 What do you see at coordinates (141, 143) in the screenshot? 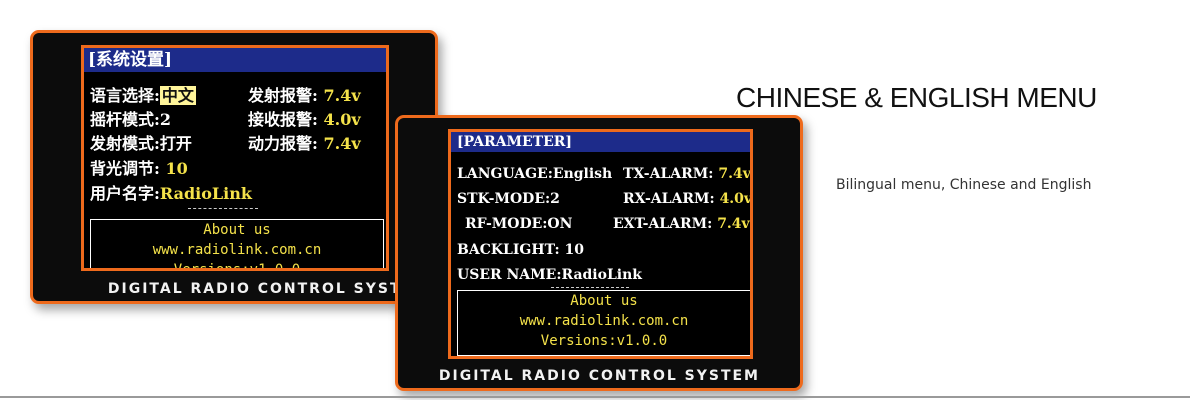
I see `cn-rf-mode: 发射模式:打开` at bounding box center [141, 143].